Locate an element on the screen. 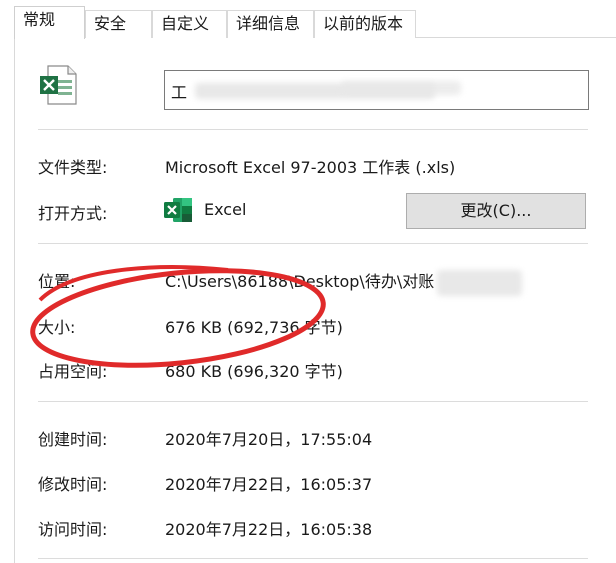 The height and width of the screenshot is (563, 616). excel-file-icon is located at coordinates (58, 85).